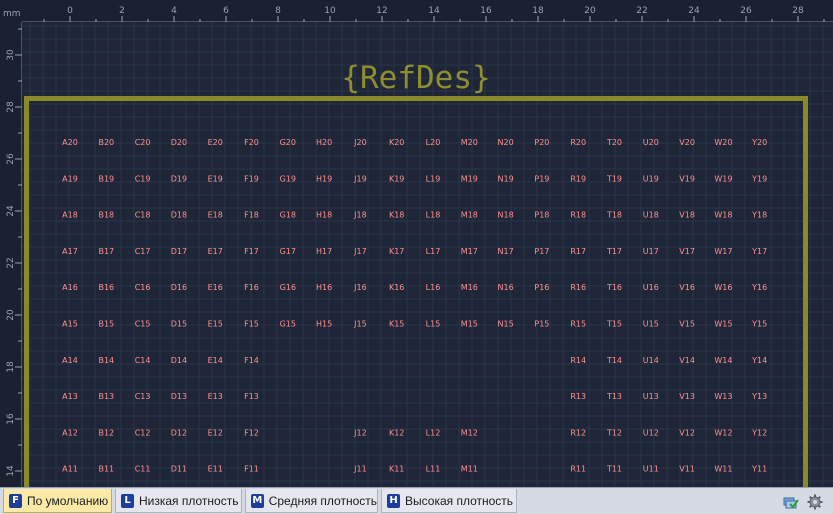  Describe the element at coordinates (759, 215) in the screenshot. I see `pad: Y18` at that location.